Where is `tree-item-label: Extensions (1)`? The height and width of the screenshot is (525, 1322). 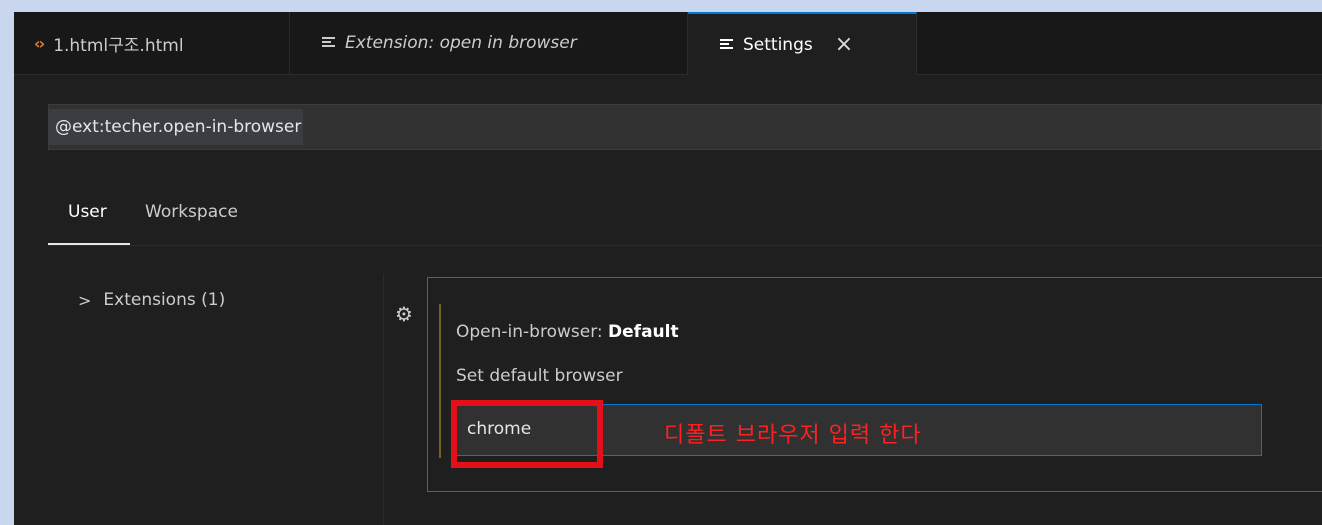 tree-item-label: Extensions (1) is located at coordinates (164, 300).